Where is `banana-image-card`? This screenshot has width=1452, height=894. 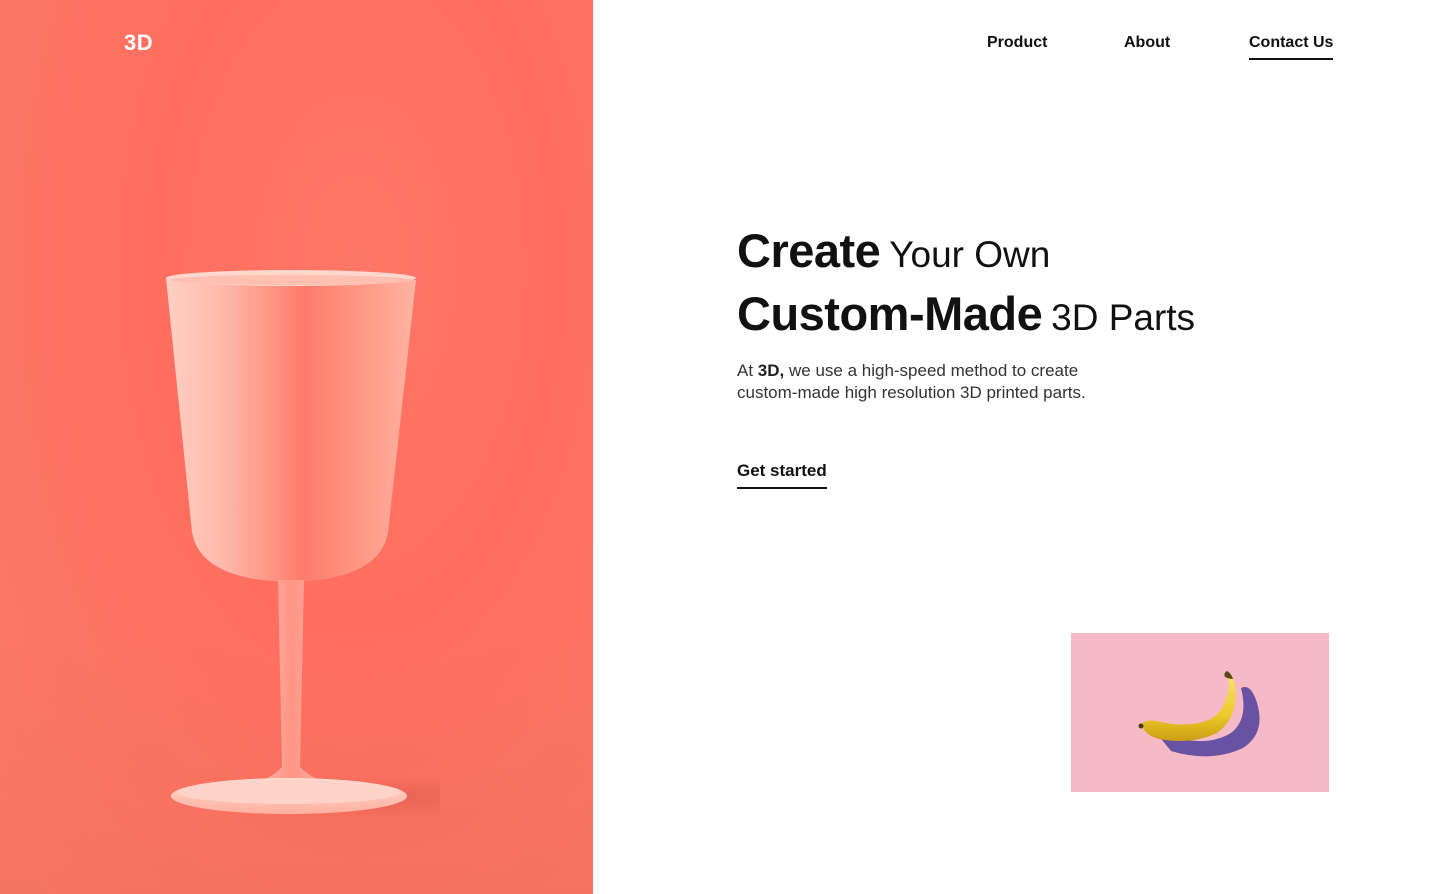 banana-image-card is located at coordinates (1200, 712).